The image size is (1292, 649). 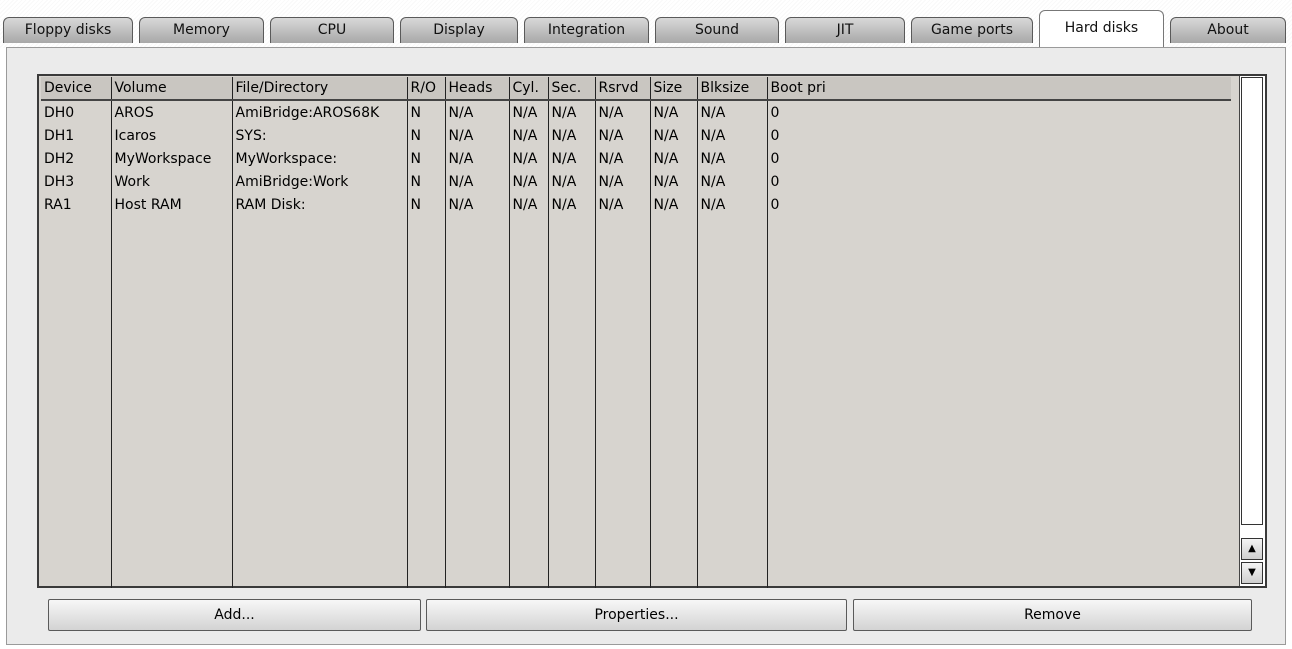 I want to click on vertical-scrollbar: ▲ ▼, so click(x=1252, y=331).